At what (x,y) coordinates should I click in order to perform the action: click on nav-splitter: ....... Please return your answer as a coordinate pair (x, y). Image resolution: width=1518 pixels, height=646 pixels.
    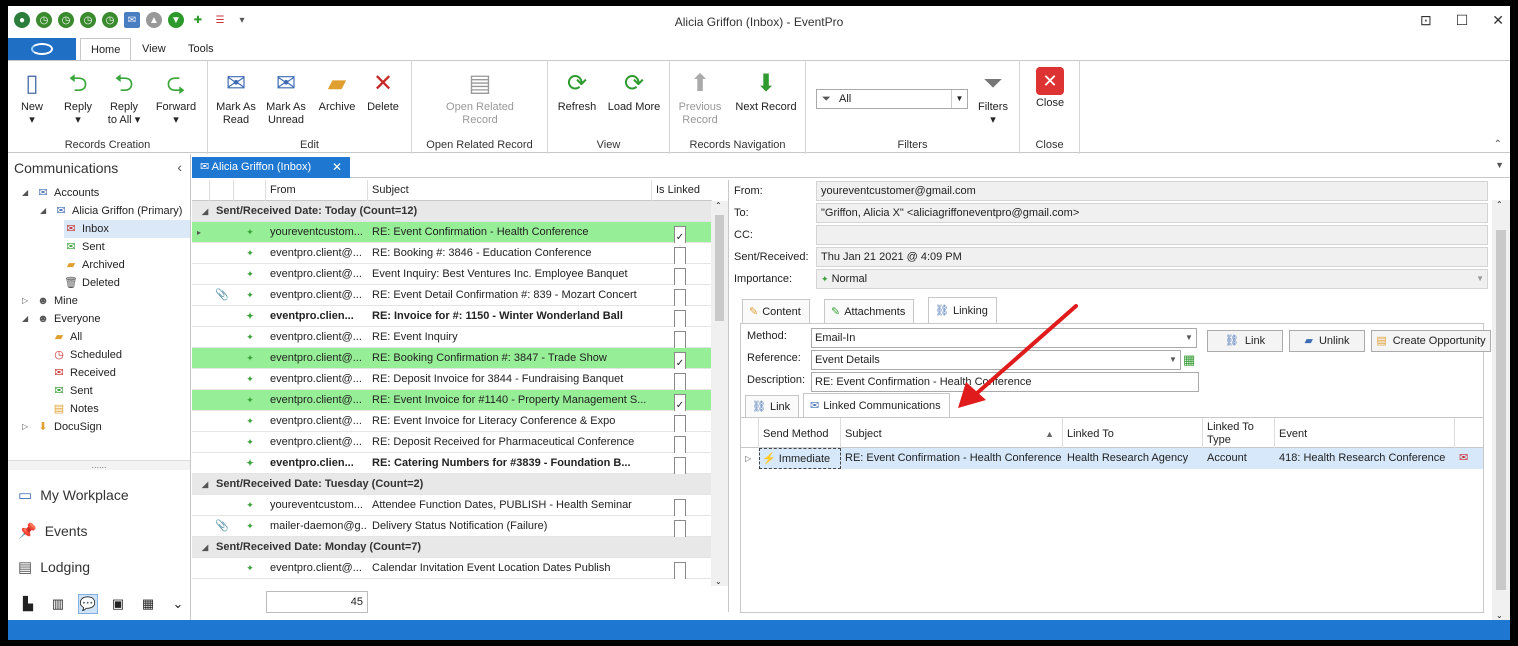
    Looking at the image, I should click on (99, 465).